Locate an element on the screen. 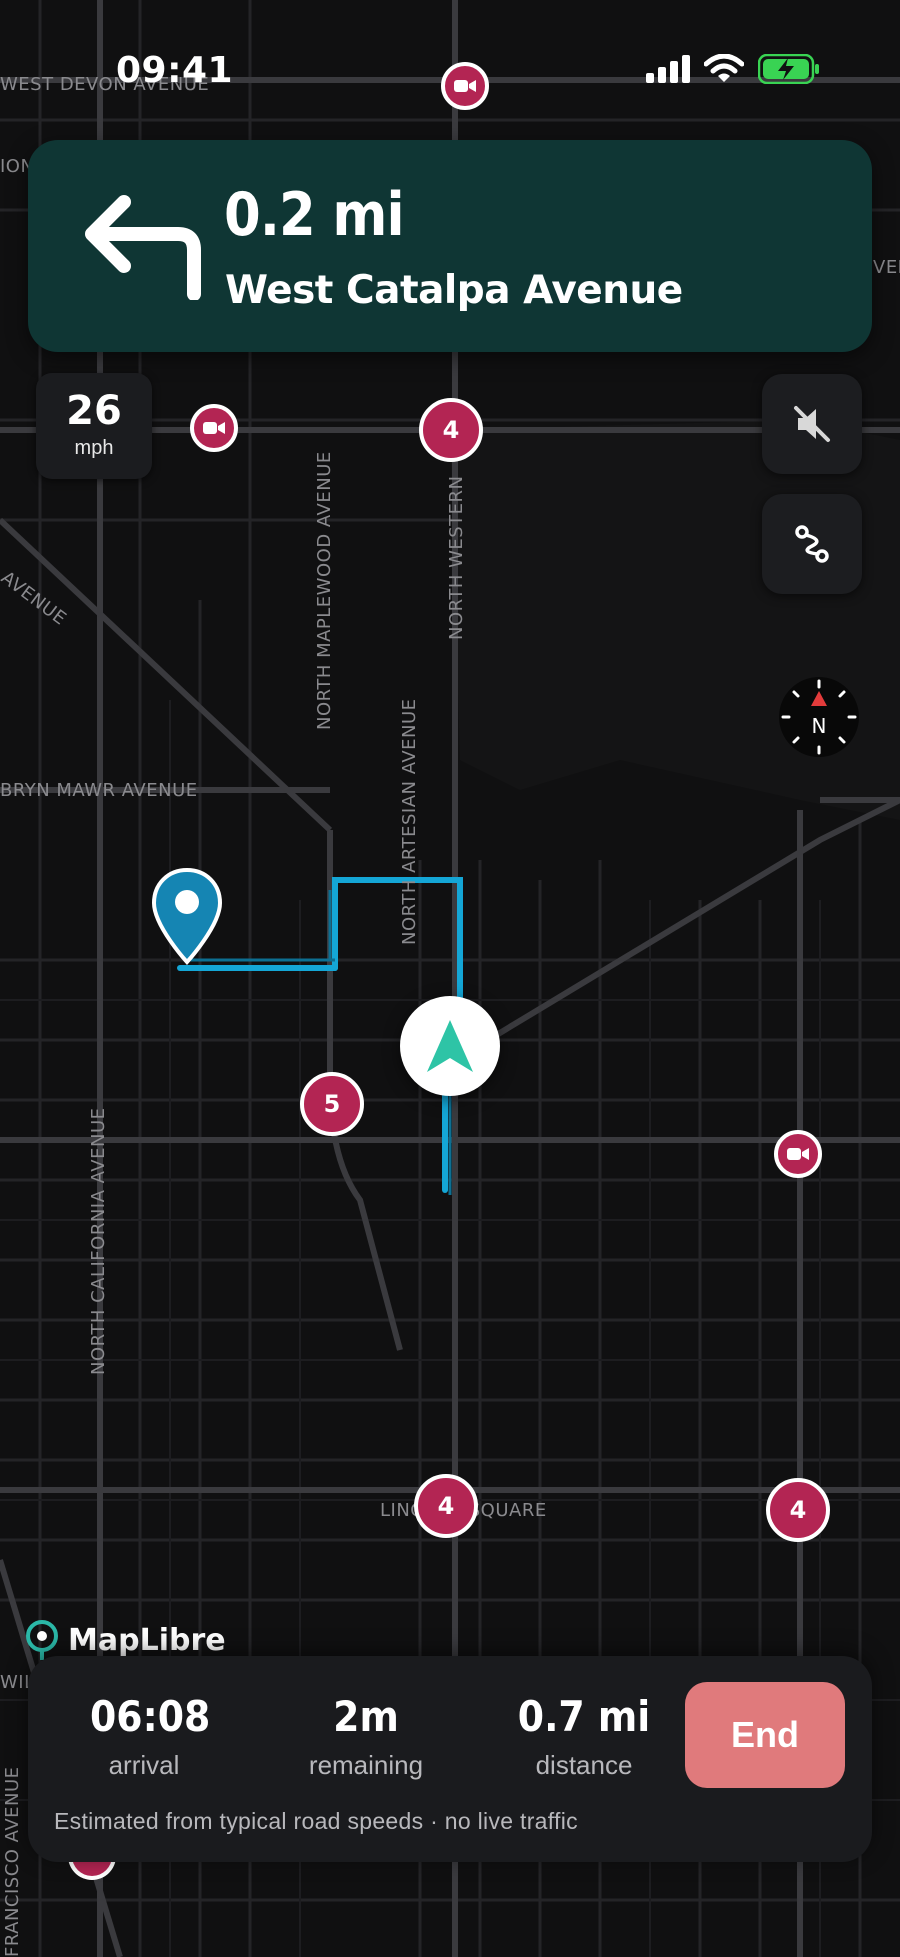 This screenshot has height=1957, width=900. end-navigation-button: End is located at coordinates (765, 1735).